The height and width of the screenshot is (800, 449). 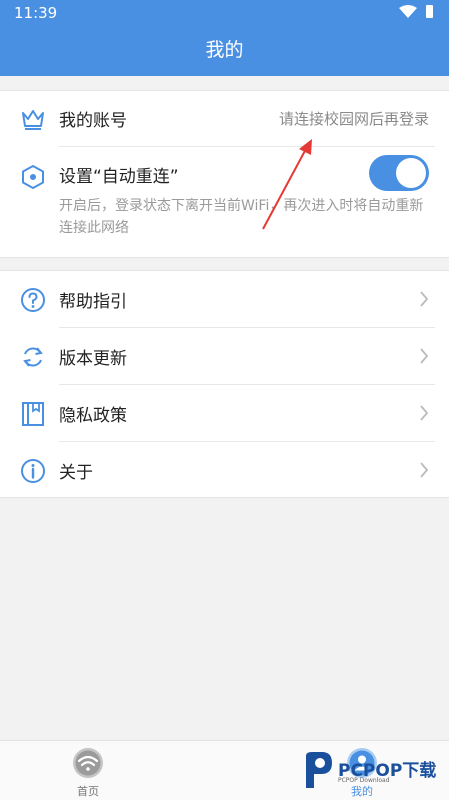 What do you see at coordinates (33, 357) in the screenshot?
I see `refresh-icon` at bounding box center [33, 357].